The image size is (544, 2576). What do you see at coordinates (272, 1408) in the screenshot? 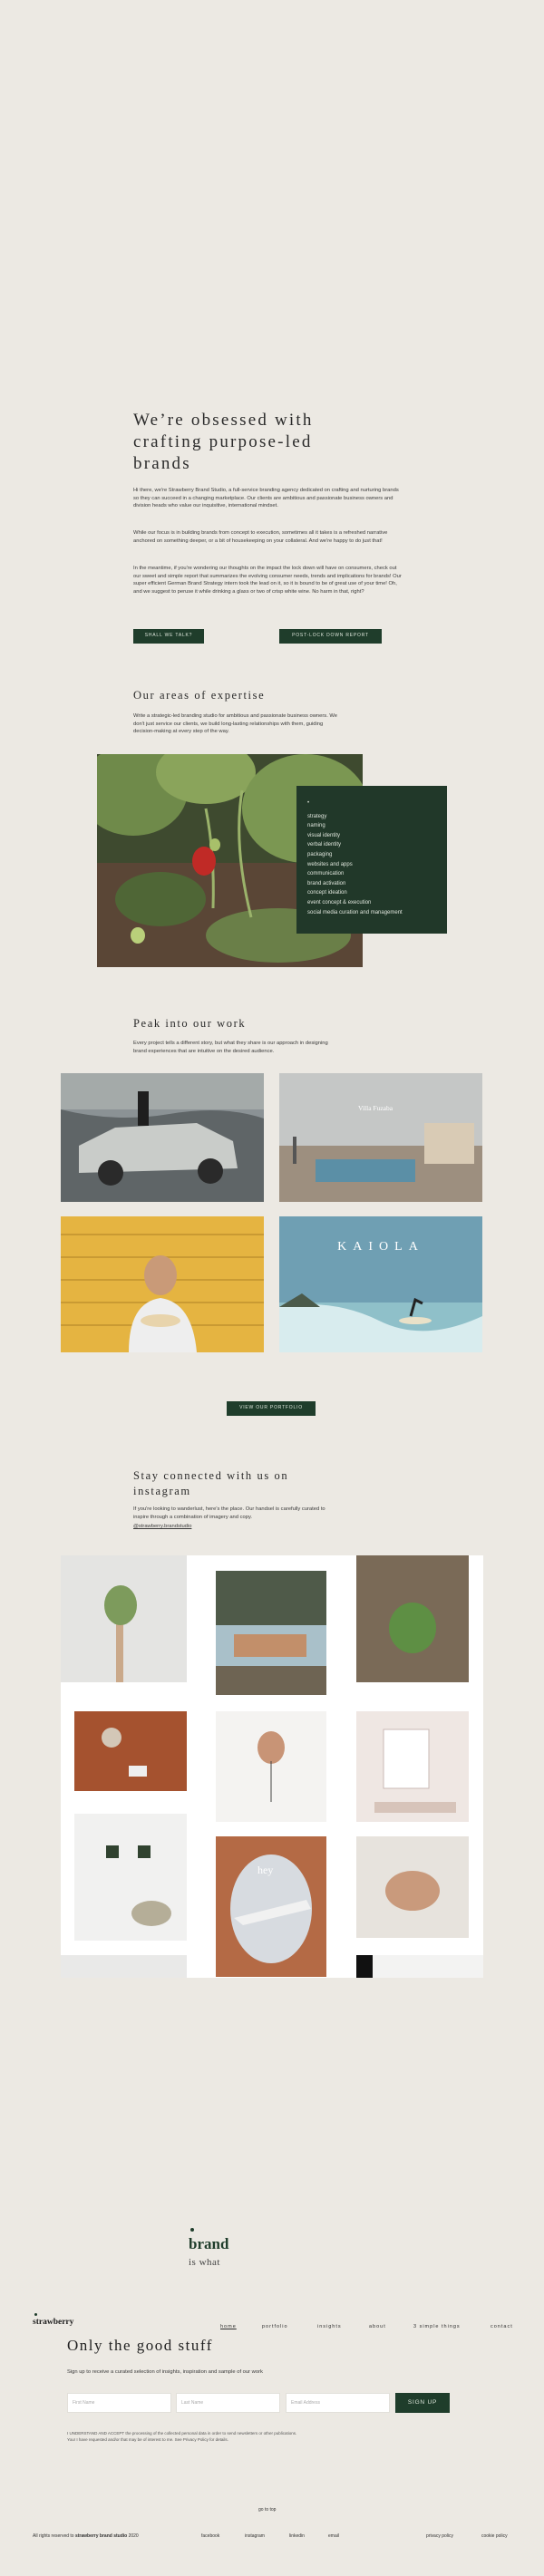
I see `view-portfolio-button: VIEW OUR PORTFOLIO` at bounding box center [272, 1408].